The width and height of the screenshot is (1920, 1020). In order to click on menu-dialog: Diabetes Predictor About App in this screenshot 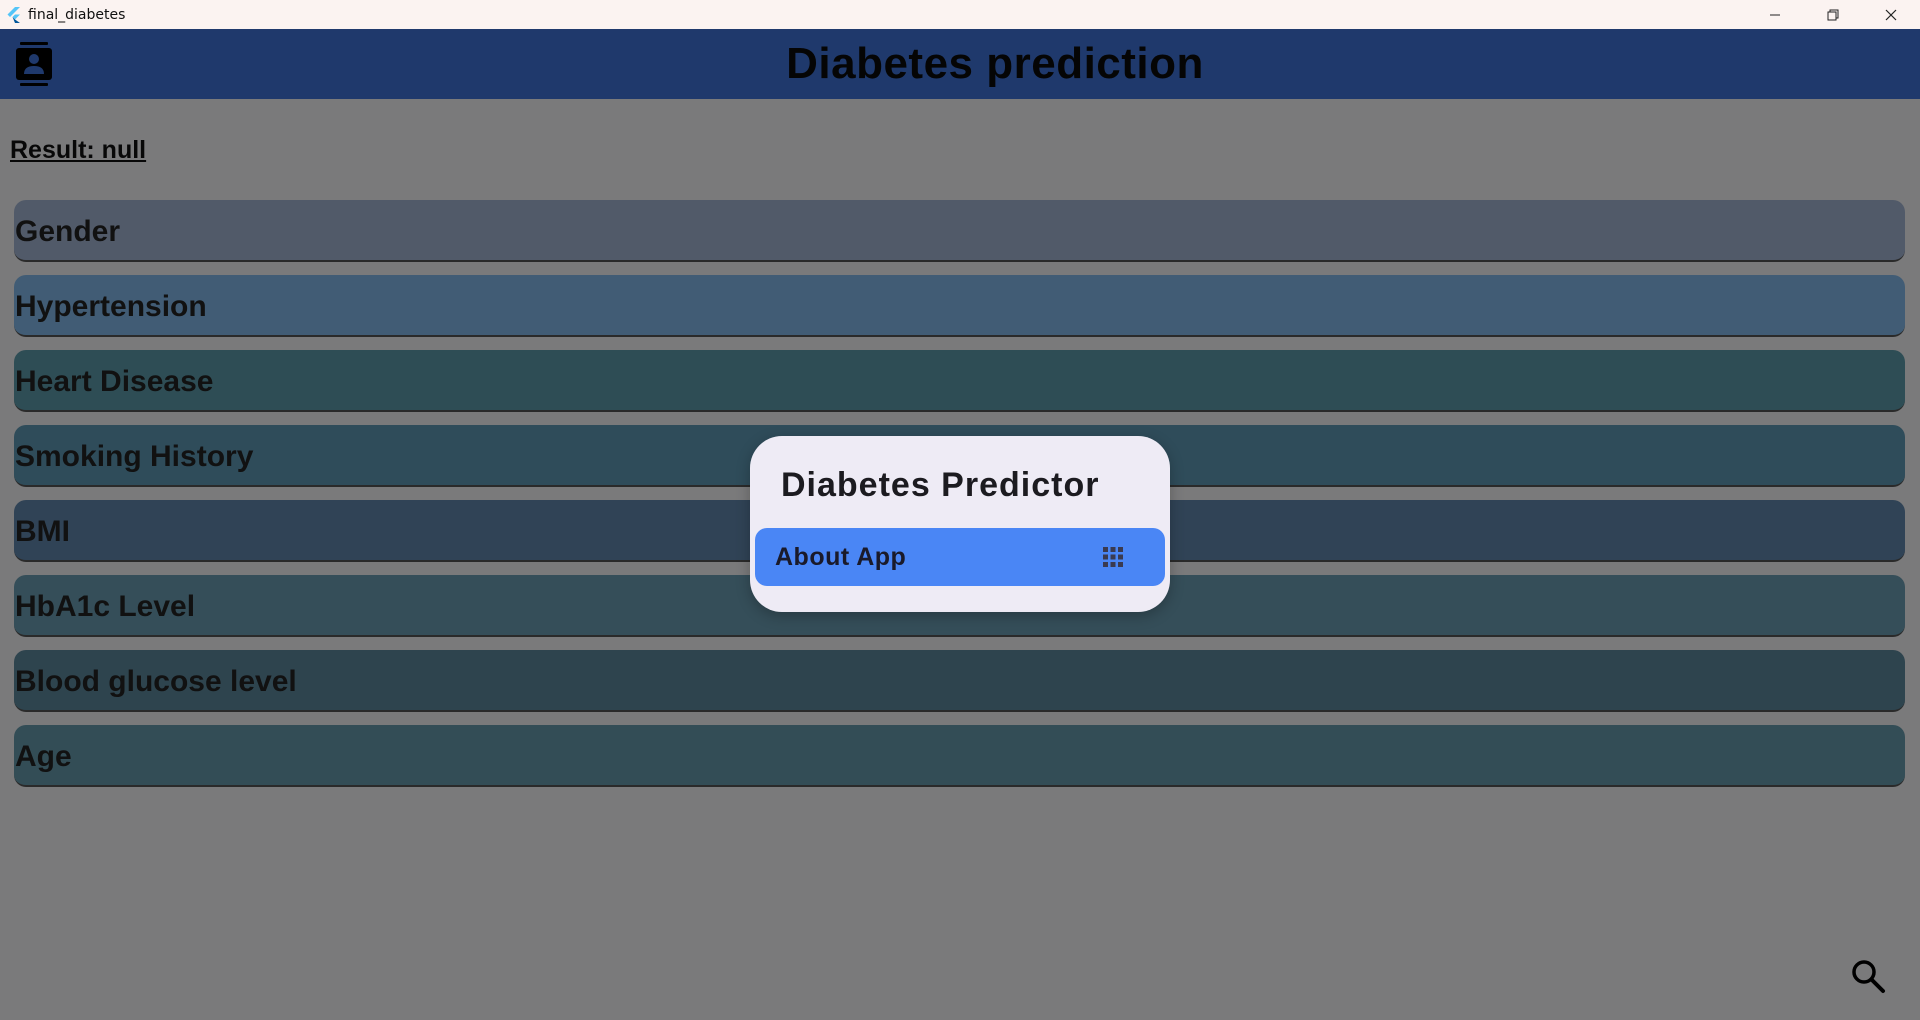, I will do `click(960, 524)`.